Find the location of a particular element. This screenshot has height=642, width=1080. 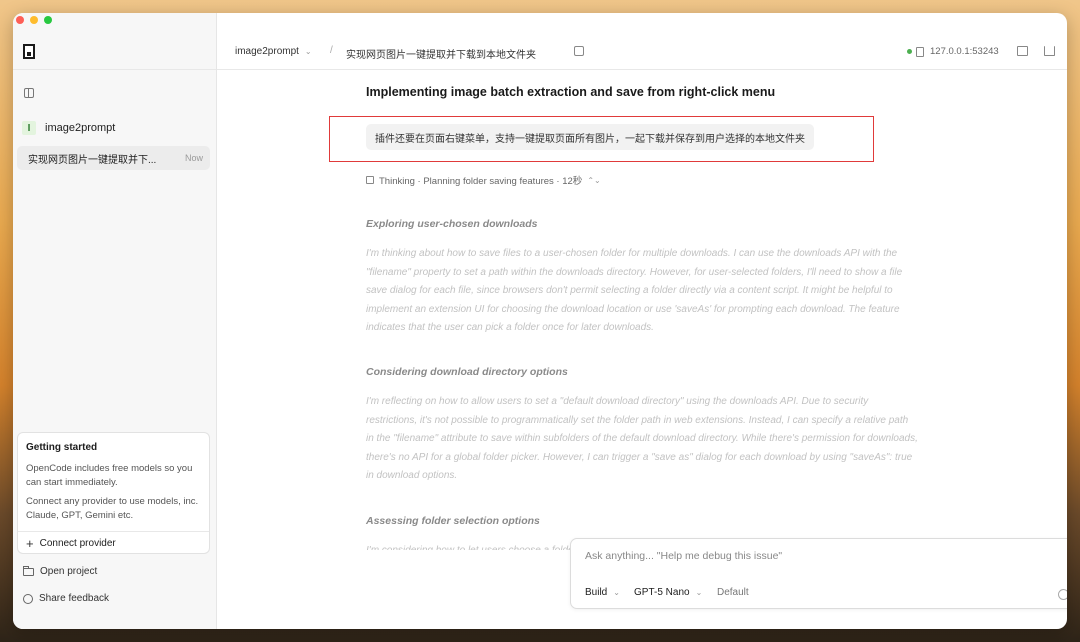

expand-chevron-icon: ⌃⌄ is located at coordinates (594, 180).